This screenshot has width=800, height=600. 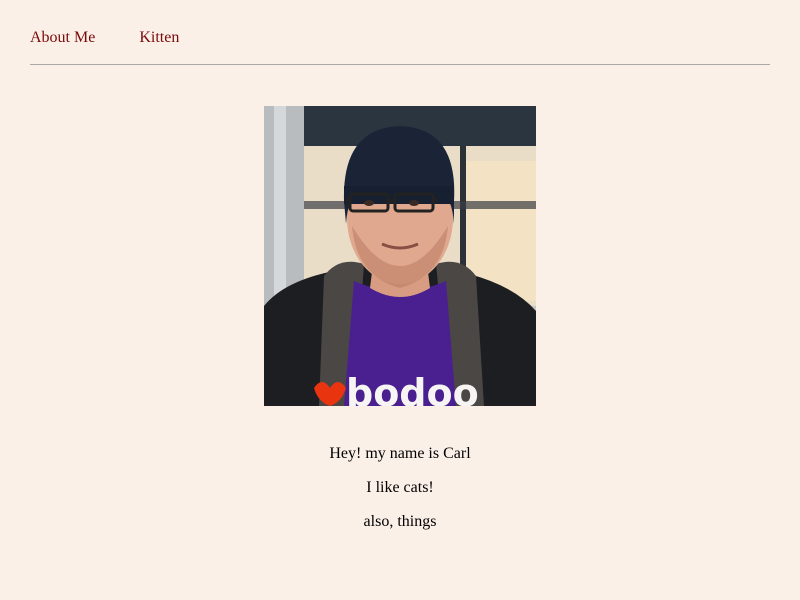 What do you see at coordinates (412, 388) in the screenshot?
I see `svg-text: bodoo` at bounding box center [412, 388].